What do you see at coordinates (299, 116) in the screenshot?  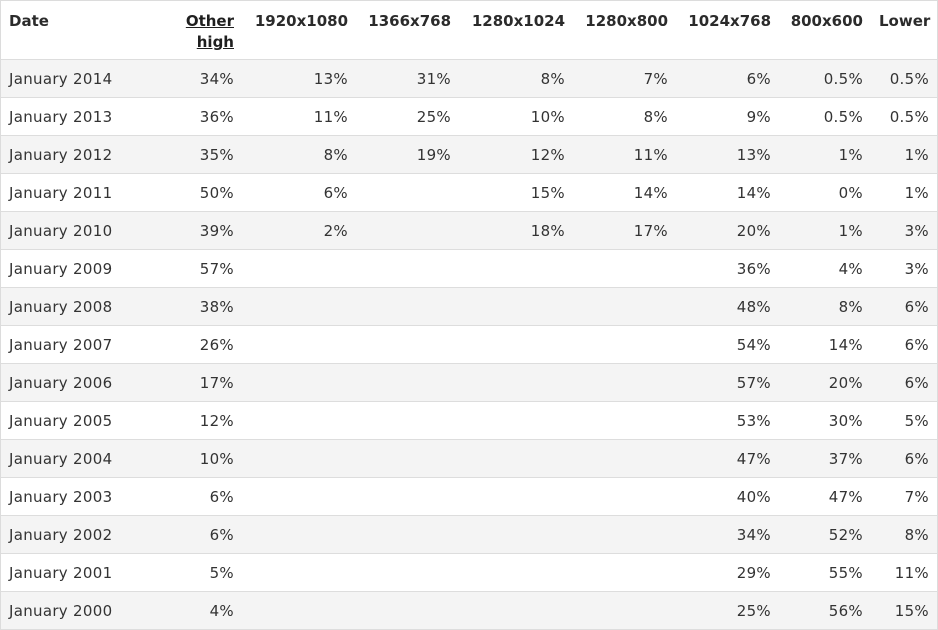 I see `value-cell-1920x1080: 11%` at bounding box center [299, 116].